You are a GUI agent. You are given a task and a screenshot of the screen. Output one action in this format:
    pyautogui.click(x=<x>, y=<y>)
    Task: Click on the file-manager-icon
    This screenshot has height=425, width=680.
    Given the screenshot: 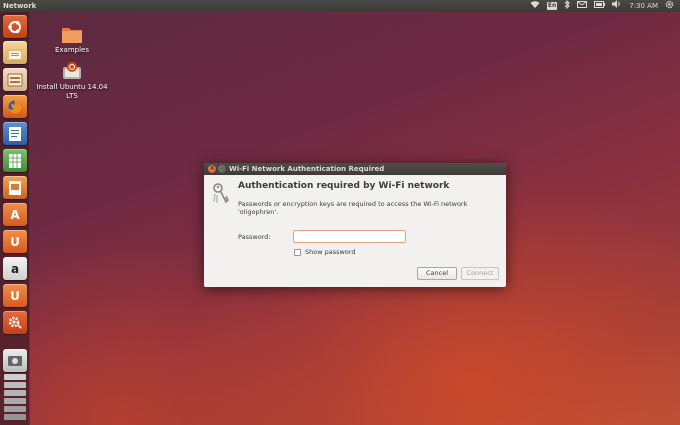 What is the action you would take?
    pyautogui.click(x=15, y=79)
    